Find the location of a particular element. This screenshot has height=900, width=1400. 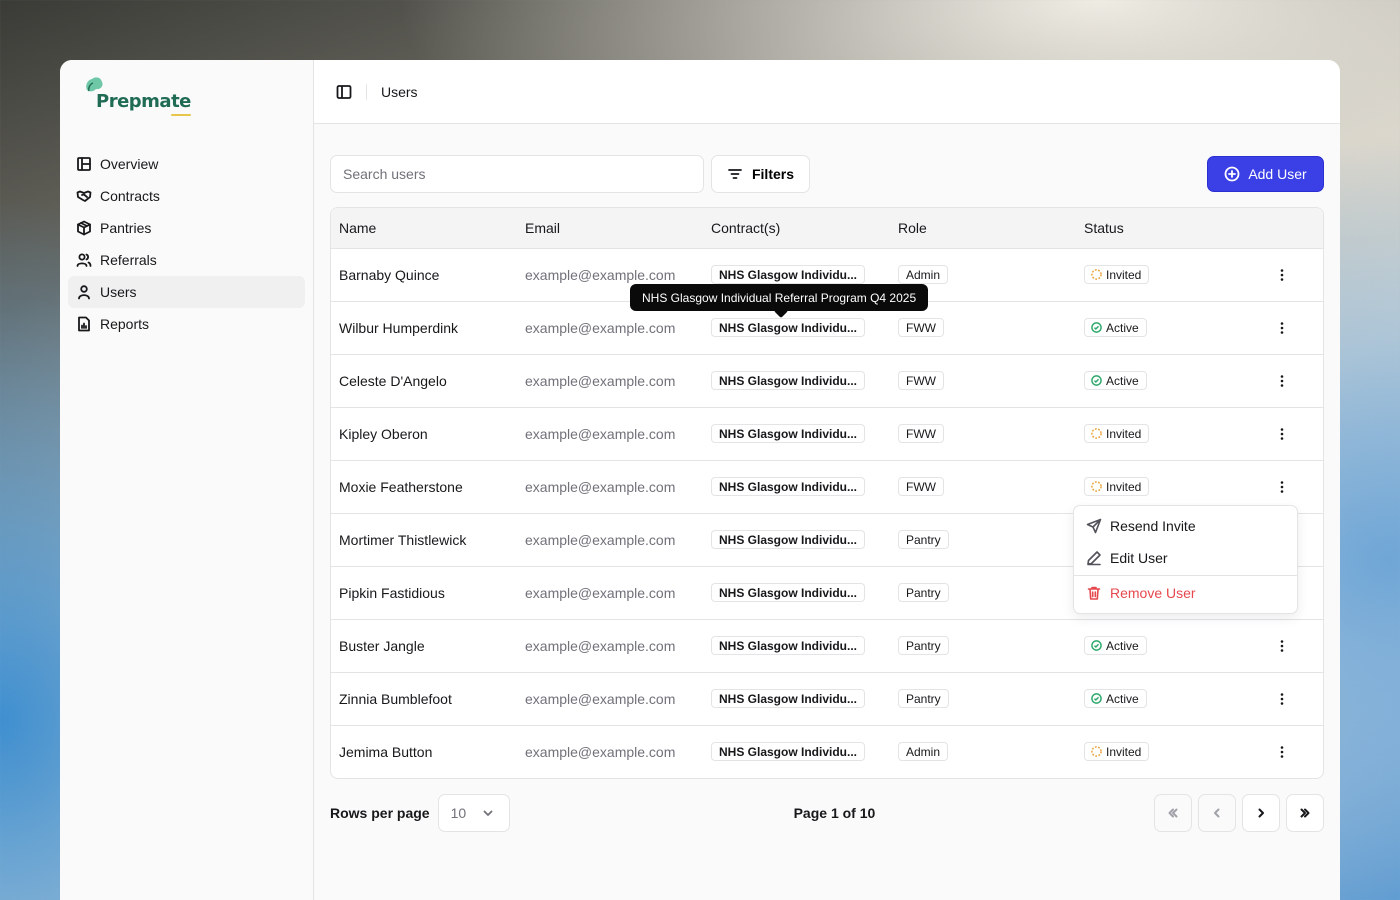

column-header-status: Status is located at coordinates (1169, 228).